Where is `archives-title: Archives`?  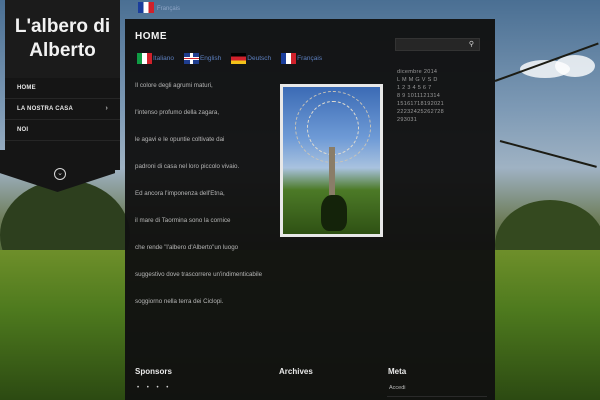 archives-title: Archives is located at coordinates (296, 371).